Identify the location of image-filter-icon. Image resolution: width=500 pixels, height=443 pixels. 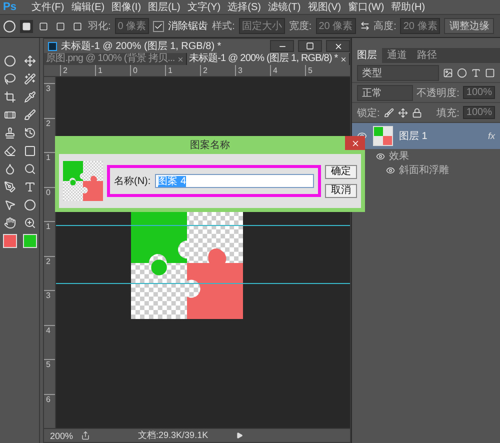
(448, 73).